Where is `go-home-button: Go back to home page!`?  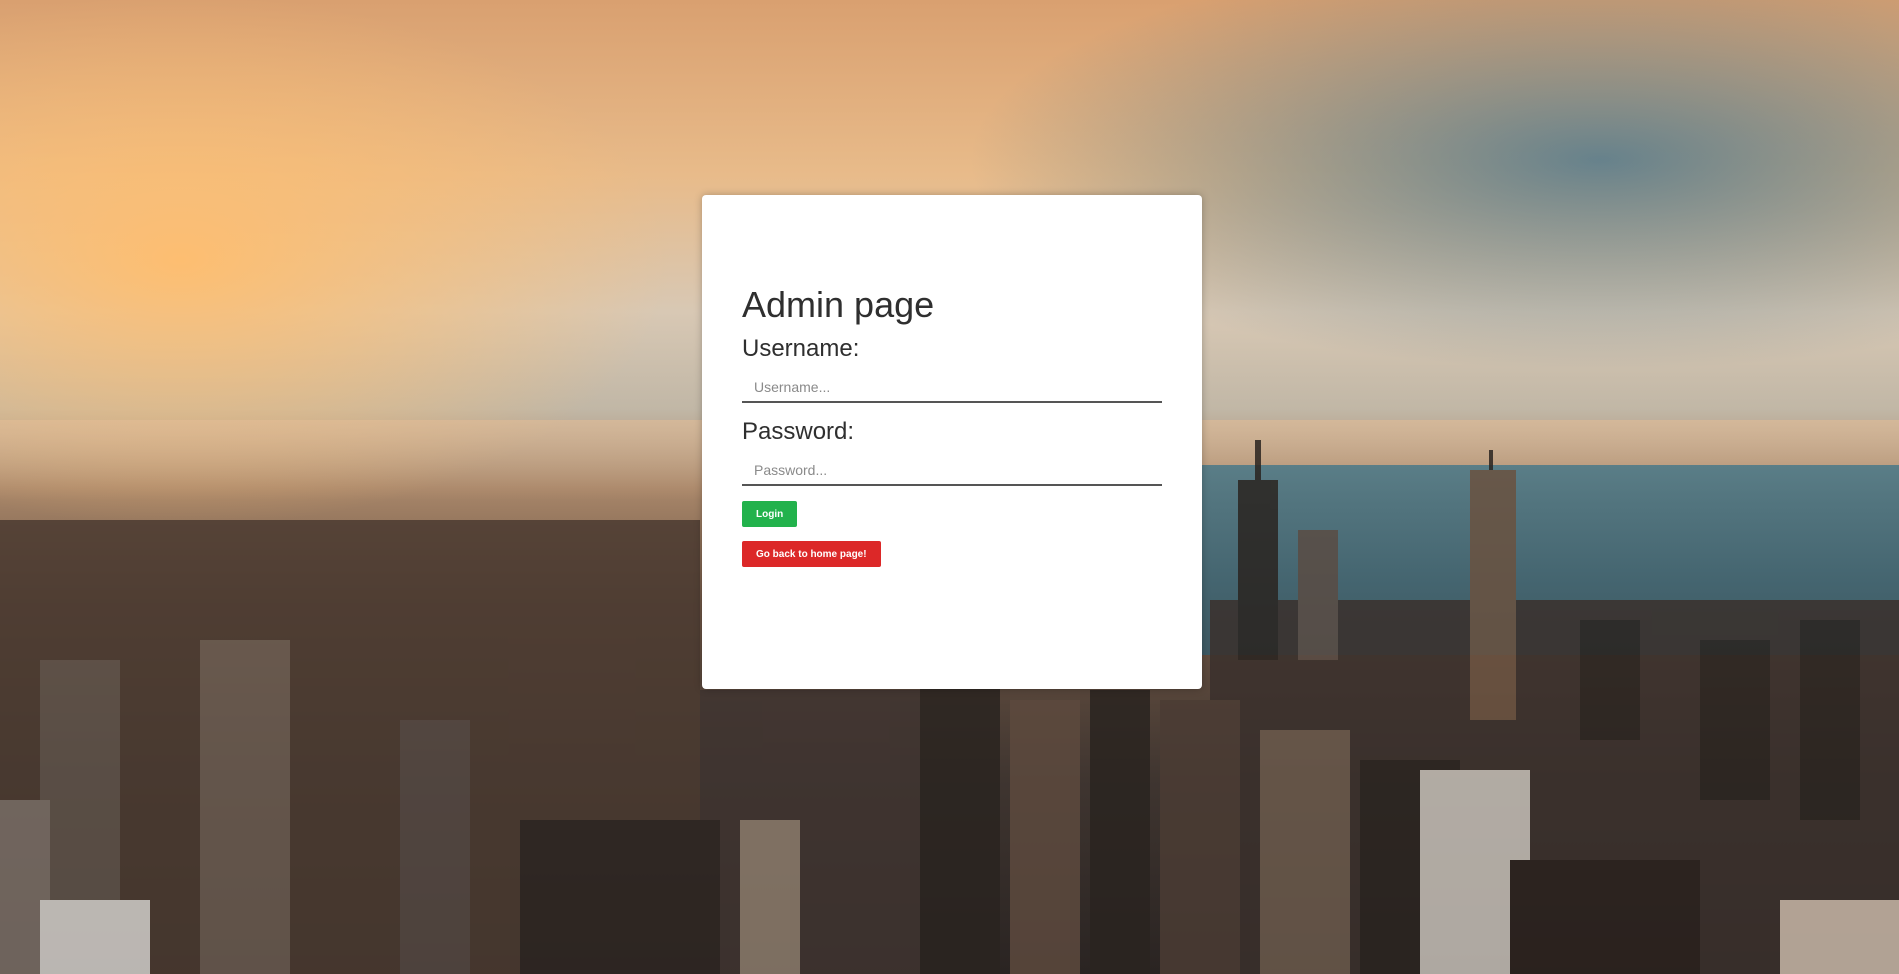
go-home-button: Go back to home page! is located at coordinates (811, 554).